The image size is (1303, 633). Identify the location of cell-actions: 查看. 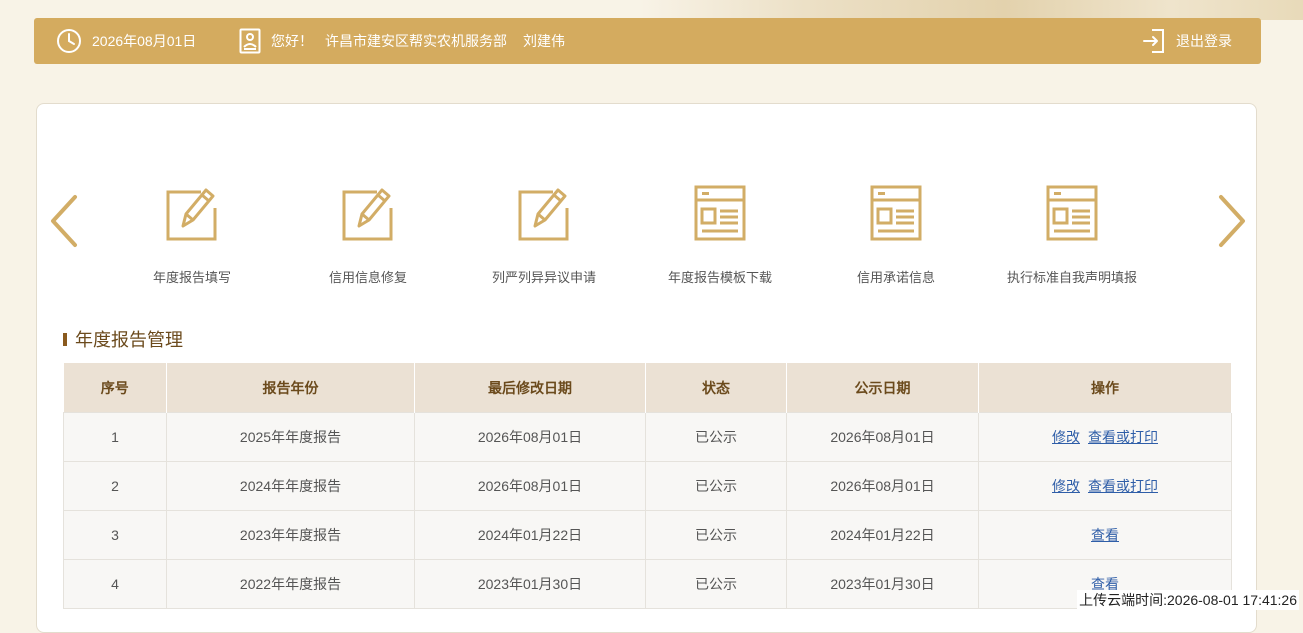
(1105, 535).